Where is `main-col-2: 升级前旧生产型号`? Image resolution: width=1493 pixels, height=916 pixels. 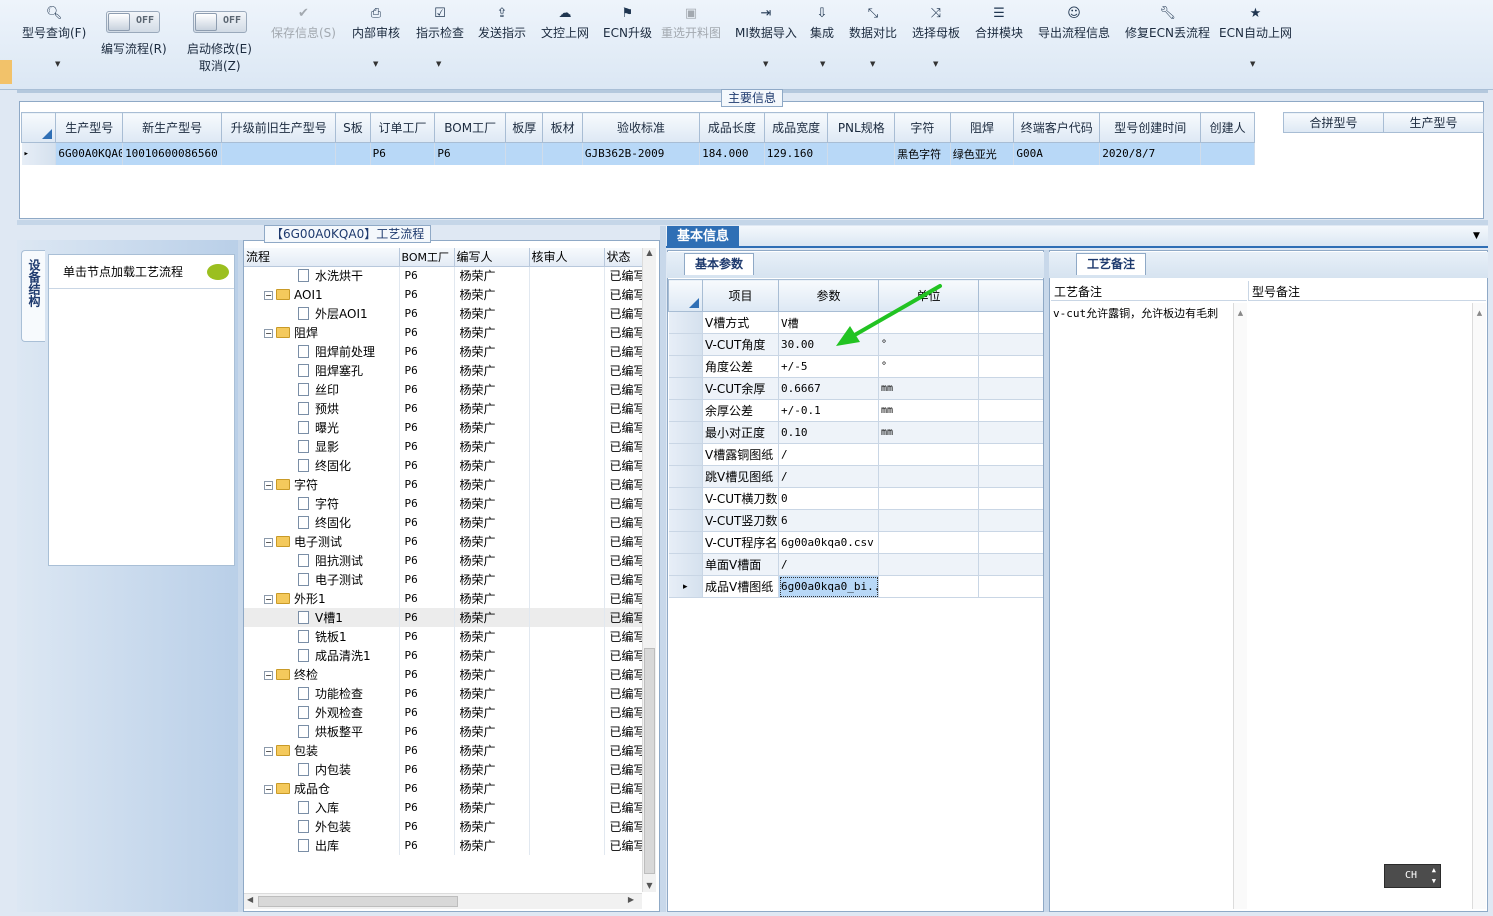
main-col-2: 升级前旧生产型号 is located at coordinates (279, 127).